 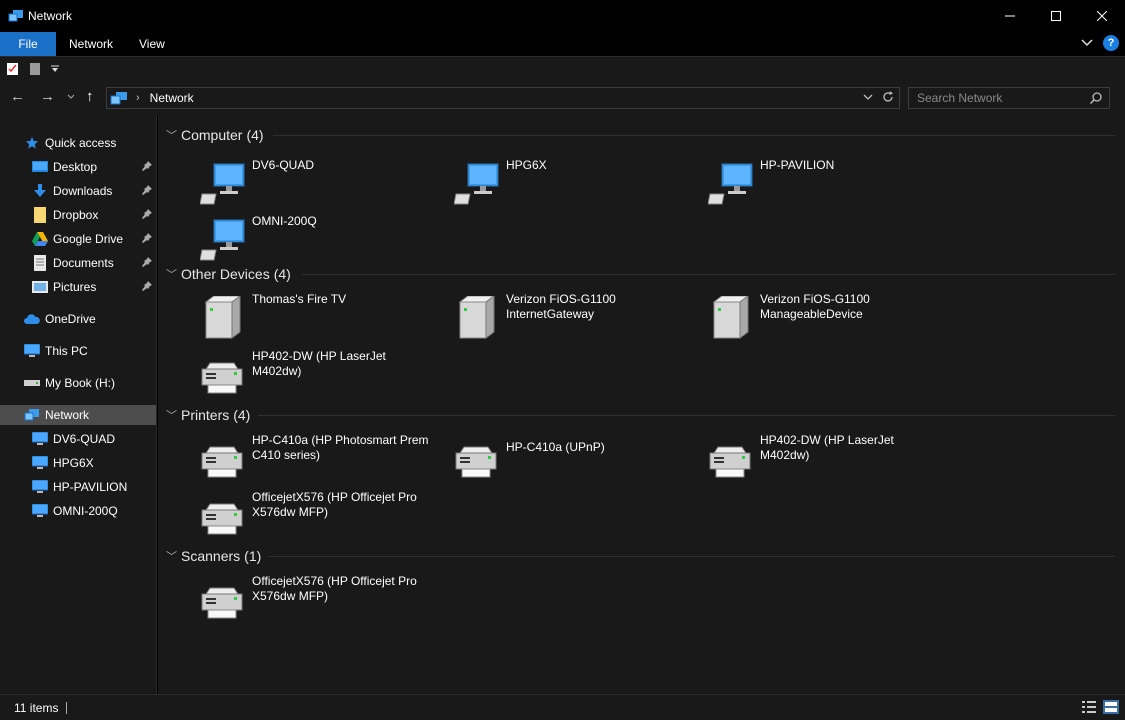 What do you see at coordinates (152, 44) in the screenshot?
I see `tab-view: View` at bounding box center [152, 44].